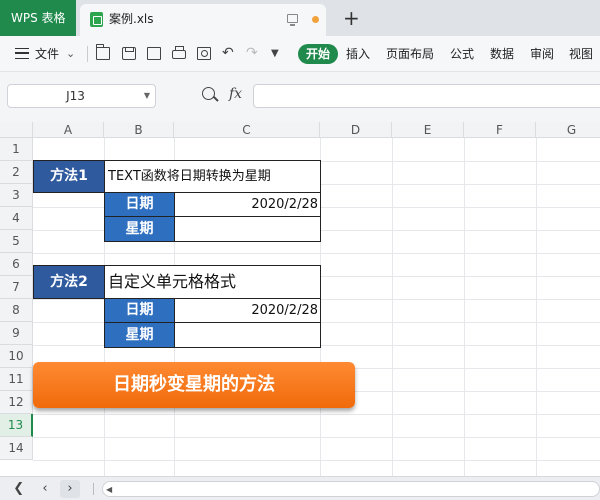  I want to click on more-dropdown-icon: ▼, so click(278, 53).